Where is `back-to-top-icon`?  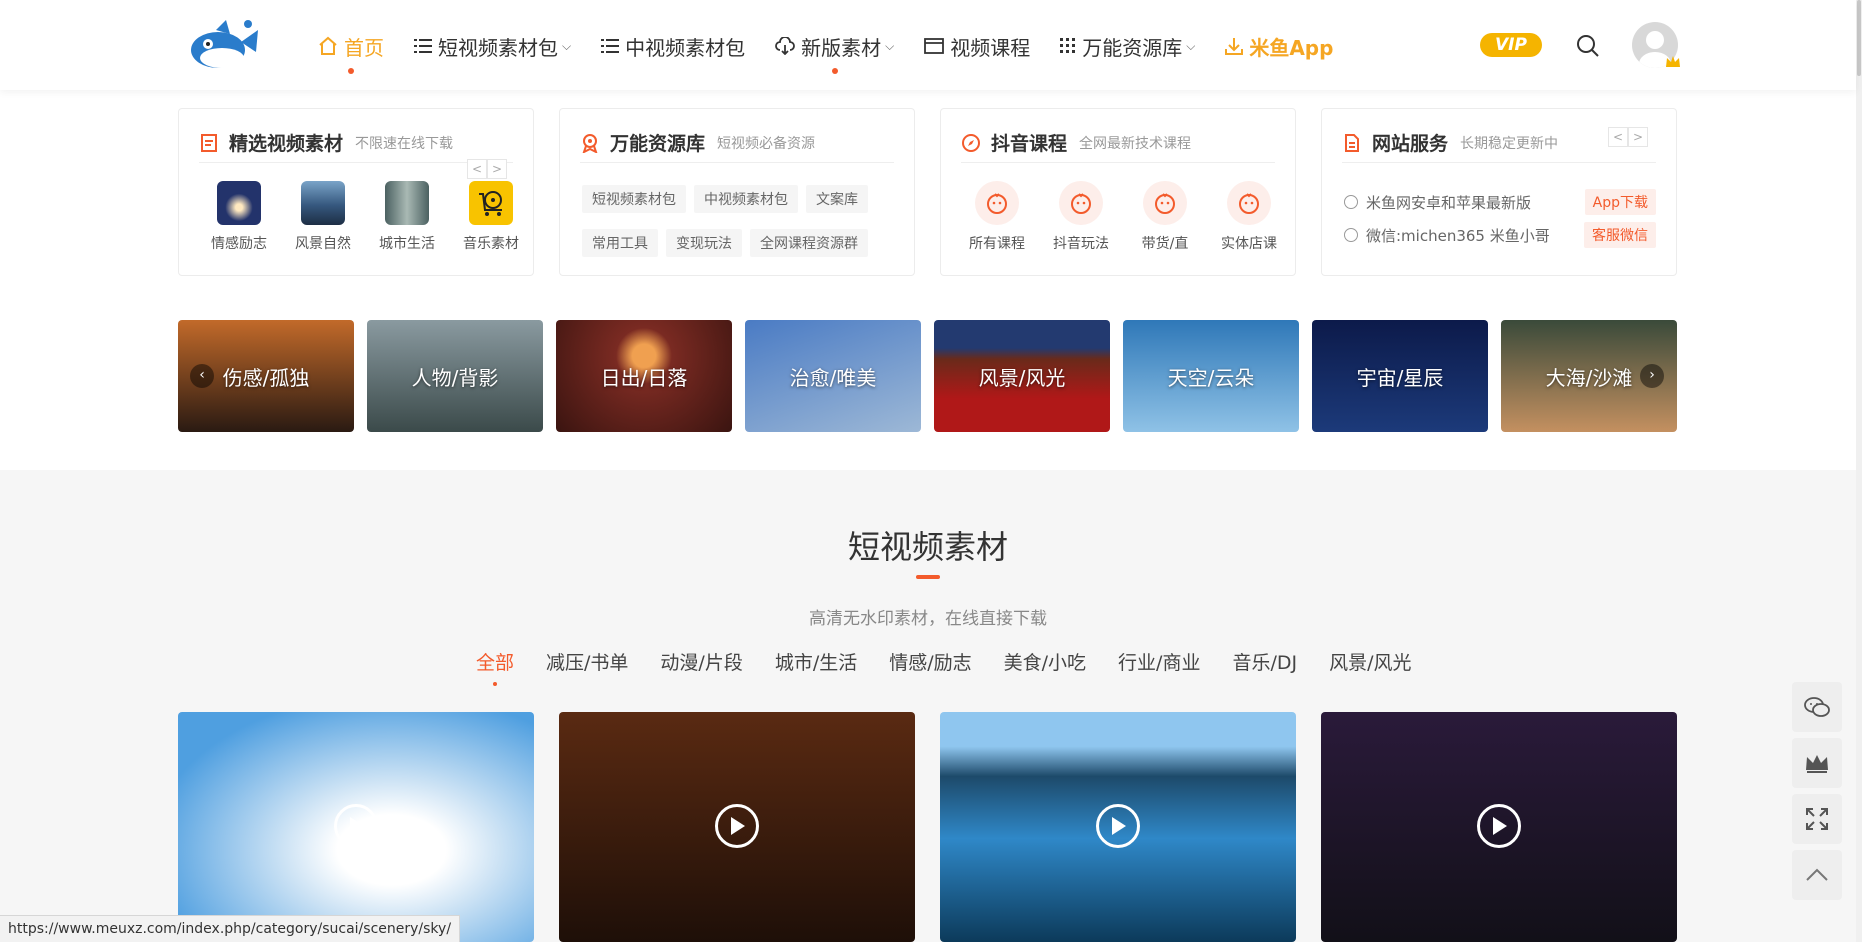 back-to-top-icon is located at coordinates (1817, 875).